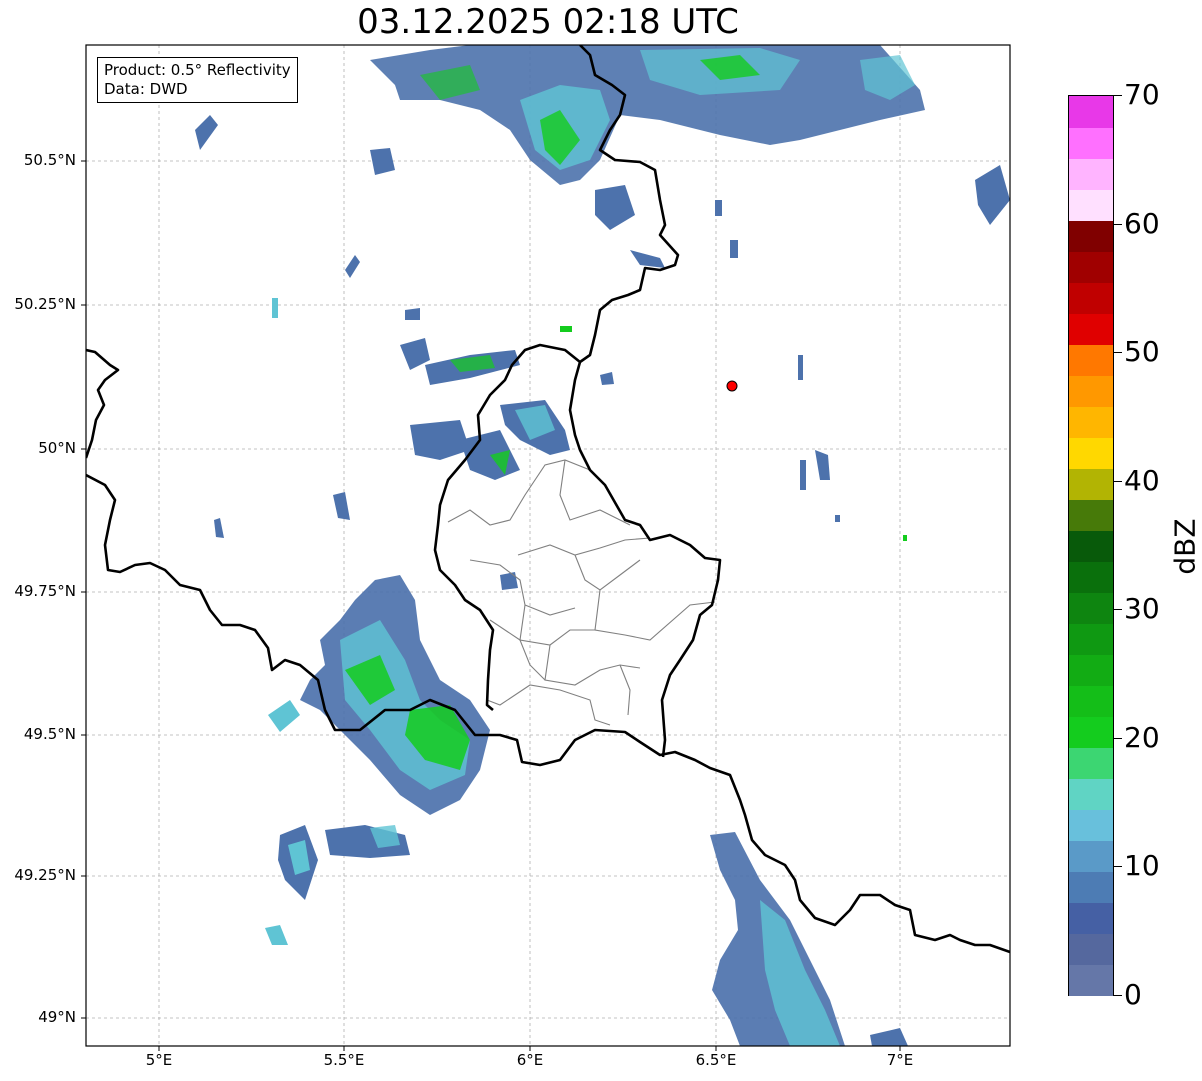  What do you see at coordinates (45, 875) in the screenshot?
I see `lat-label: 49.25°N` at bounding box center [45, 875].